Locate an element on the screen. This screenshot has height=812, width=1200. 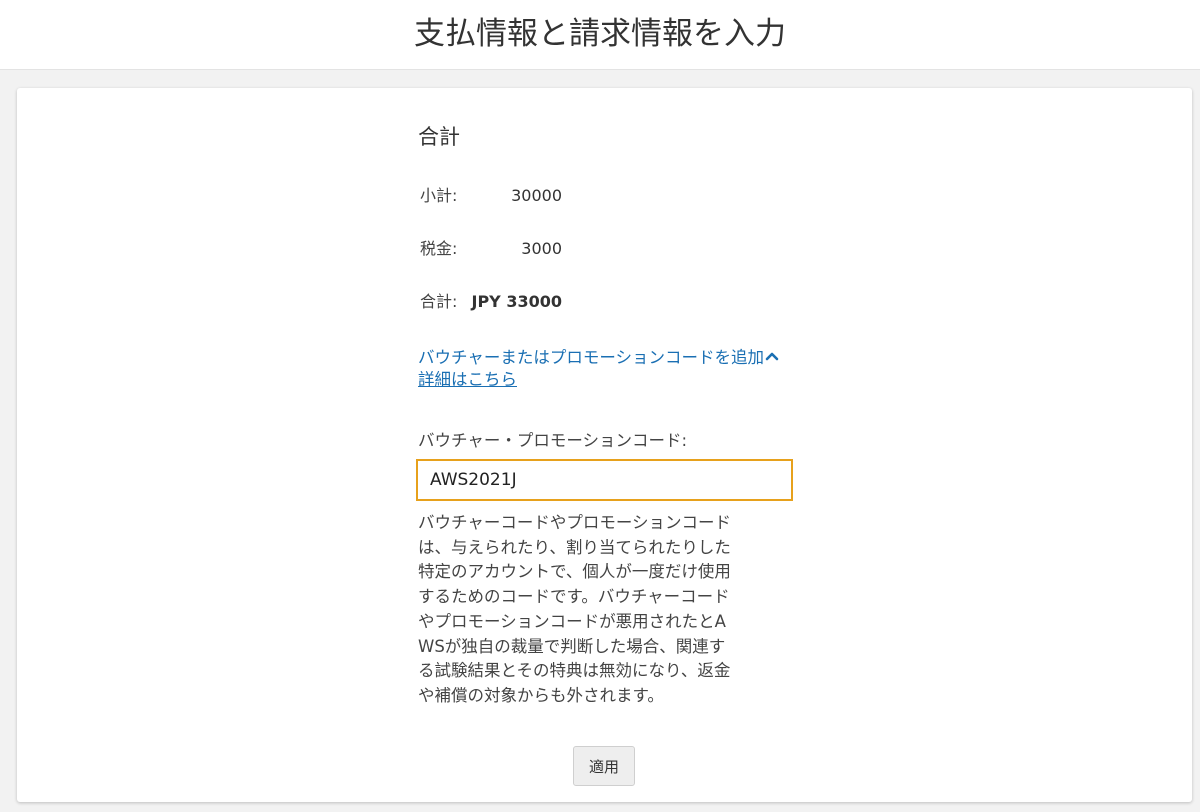
total-heading: 合計 is located at coordinates (439, 137).